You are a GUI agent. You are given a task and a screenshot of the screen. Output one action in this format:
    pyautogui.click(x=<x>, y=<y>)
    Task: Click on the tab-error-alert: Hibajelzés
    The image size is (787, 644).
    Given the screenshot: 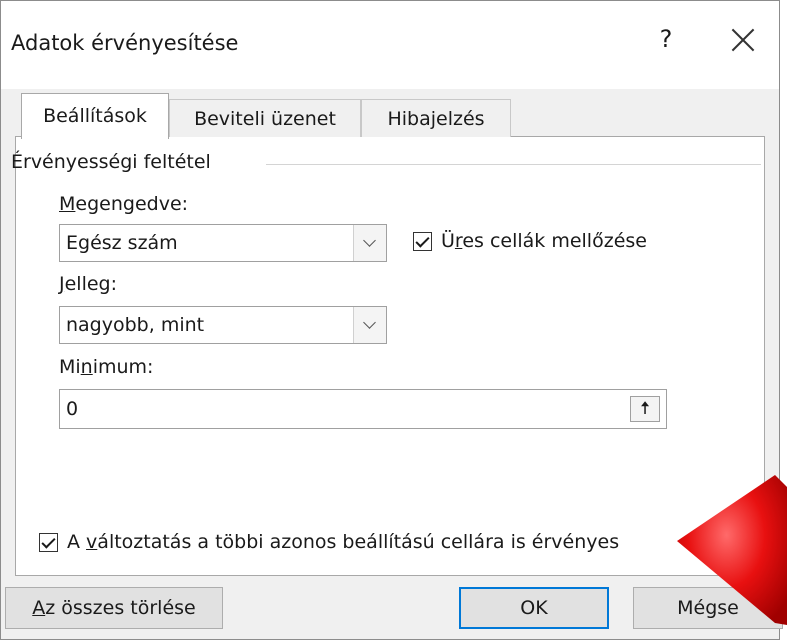 What is the action you would take?
    pyautogui.click(x=436, y=118)
    